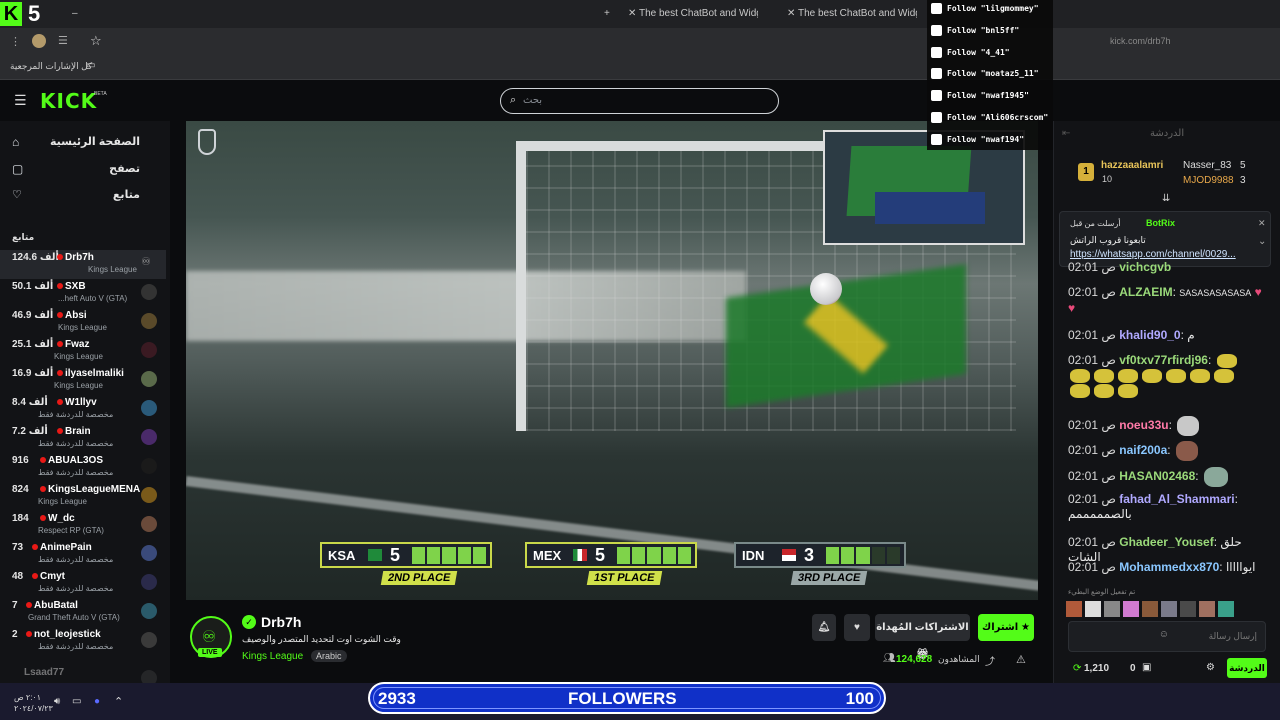 Image resolution: width=1280 pixels, height=720 pixels. Describe the element at coordinates (97, 701) in the screenshot. I see `mic-icon: ●` at that location.